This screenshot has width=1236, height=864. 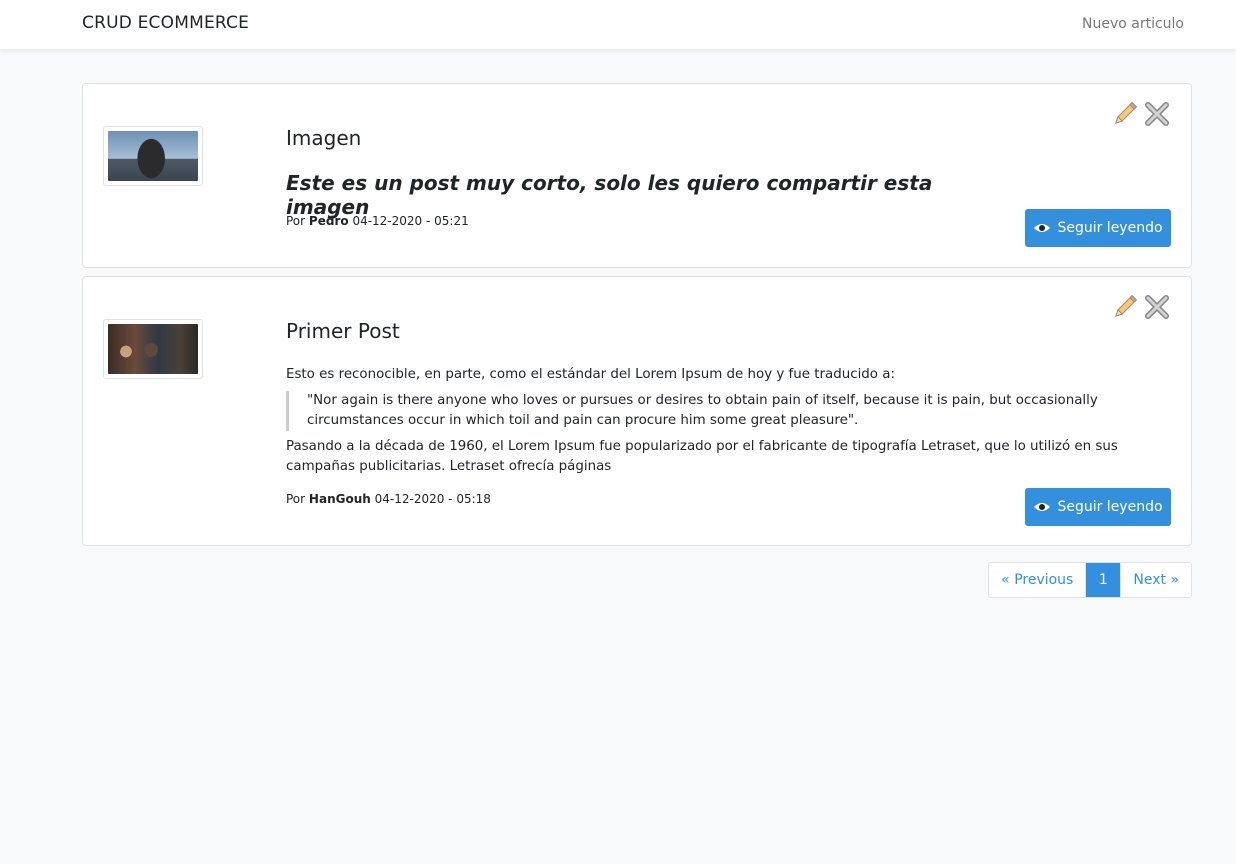 I want to click on post-author: Pedro, so click(x=328, y=221).